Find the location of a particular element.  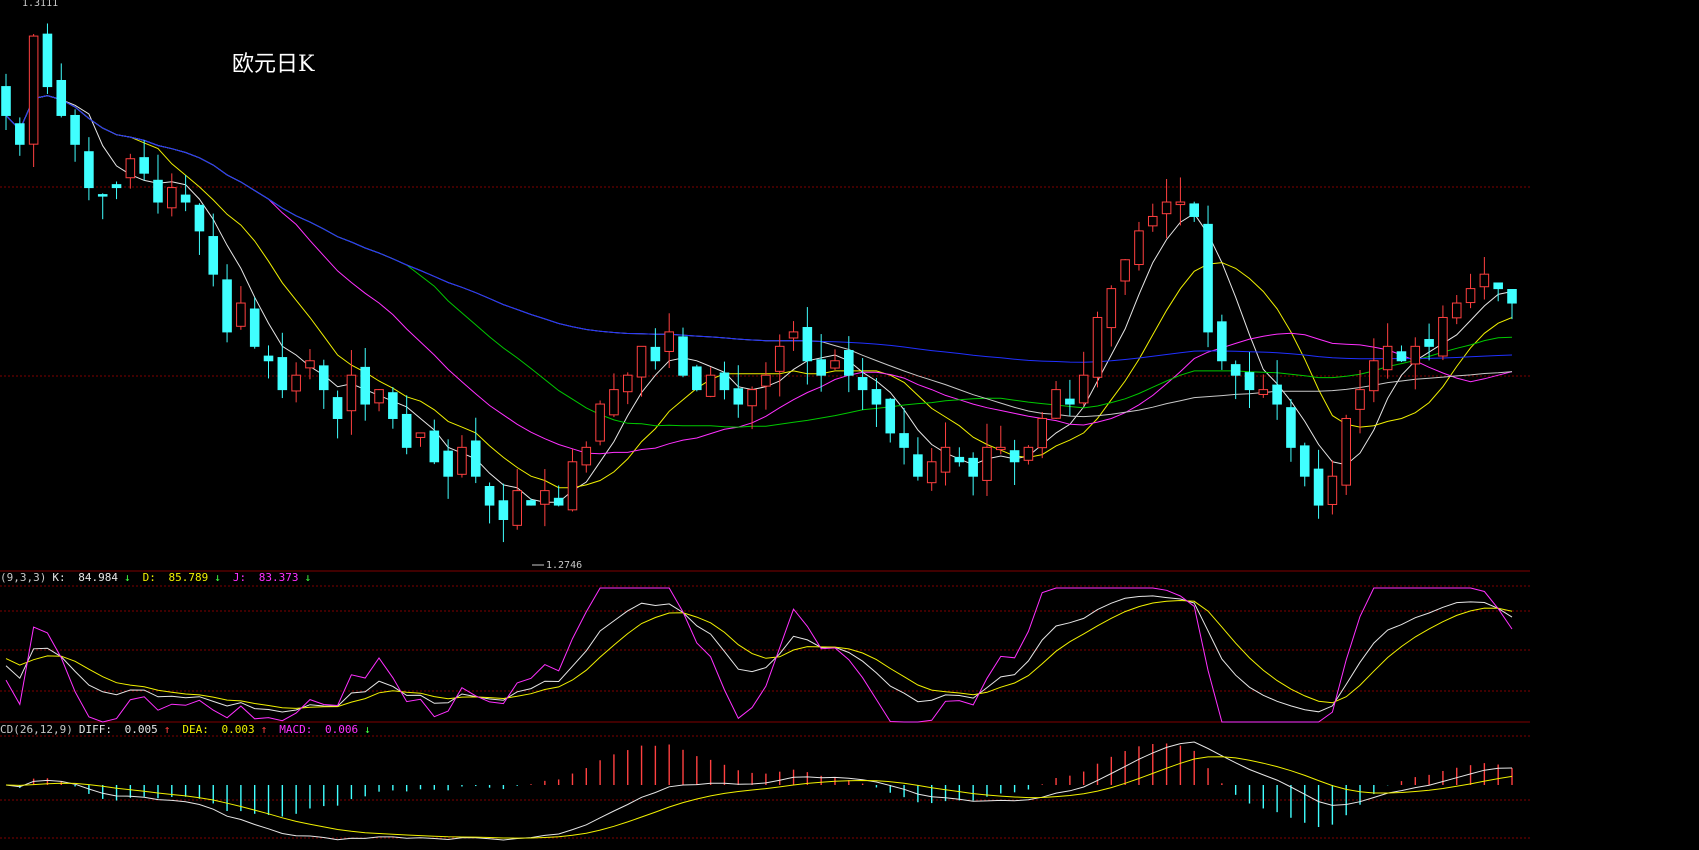

macd-diff-arrow-icon: ↑ is located at coordinates (167, 729).